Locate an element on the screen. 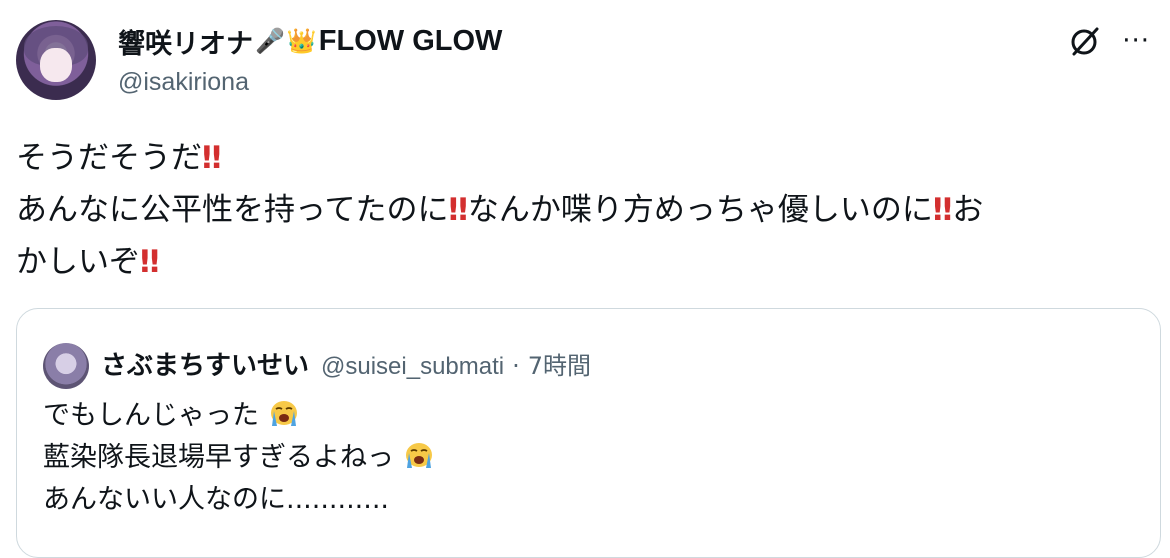 This screenshot has width=1170, height=558. quoted-header: さぶまちすいせい @suisei_submati · 7時間 is located at coordinates (346, 363).